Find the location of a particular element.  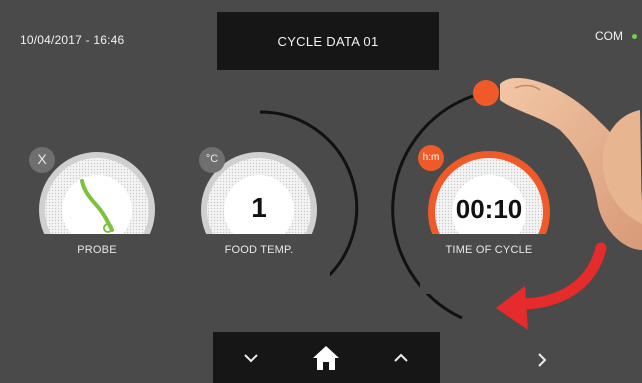

time-of-cycle-label: TIME OF CYCLE is located at coordinates (489, 250).